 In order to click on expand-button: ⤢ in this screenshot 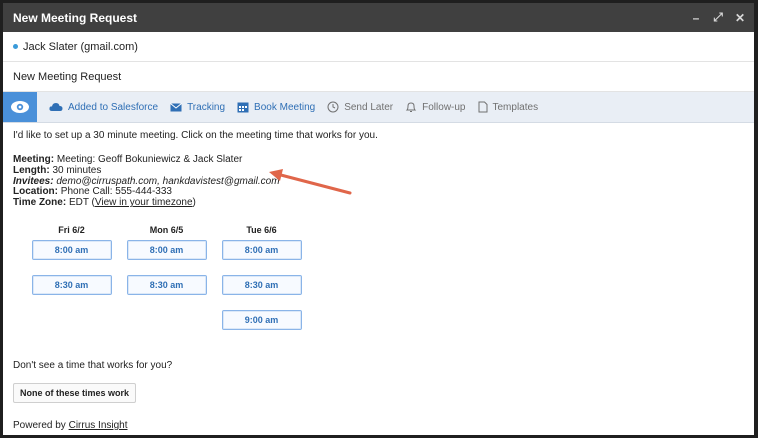, I will do `click(718, 17)`.